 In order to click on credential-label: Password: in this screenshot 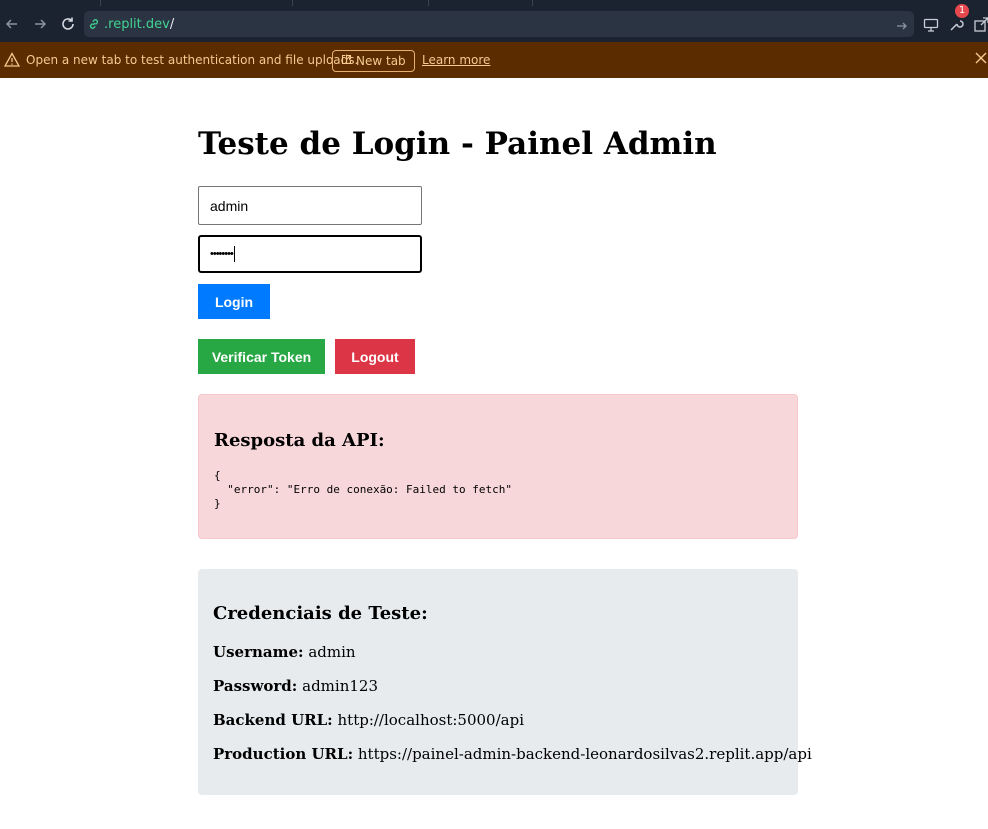, I will do `click(255, 686)`.